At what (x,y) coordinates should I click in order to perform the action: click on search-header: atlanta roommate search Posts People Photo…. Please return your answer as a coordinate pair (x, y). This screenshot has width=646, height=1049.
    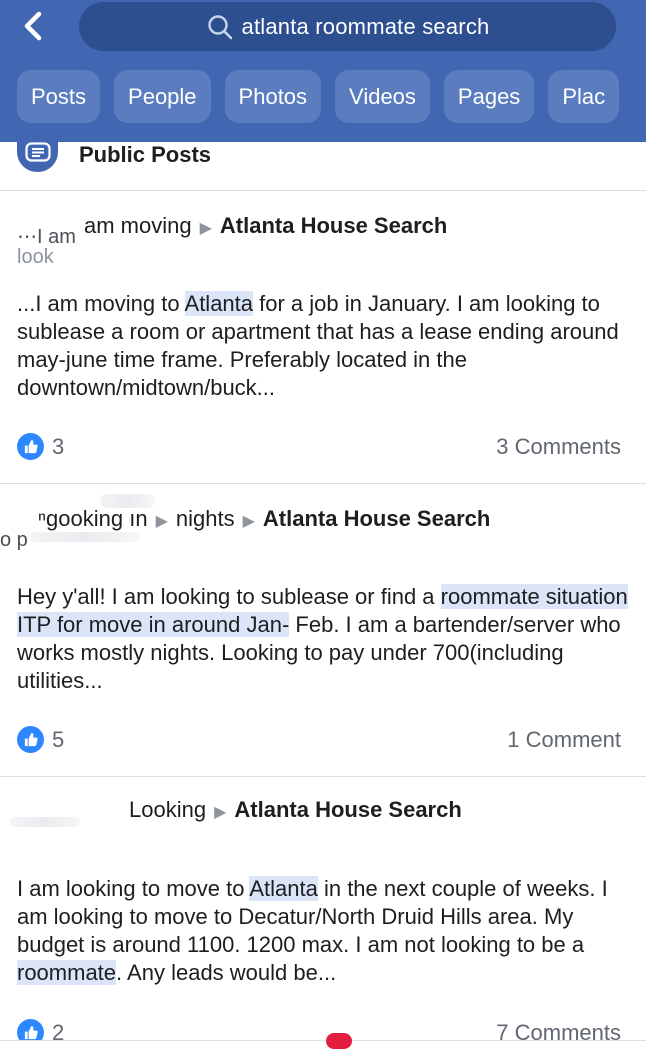
    Looking at the image, I should click on (323, 71).